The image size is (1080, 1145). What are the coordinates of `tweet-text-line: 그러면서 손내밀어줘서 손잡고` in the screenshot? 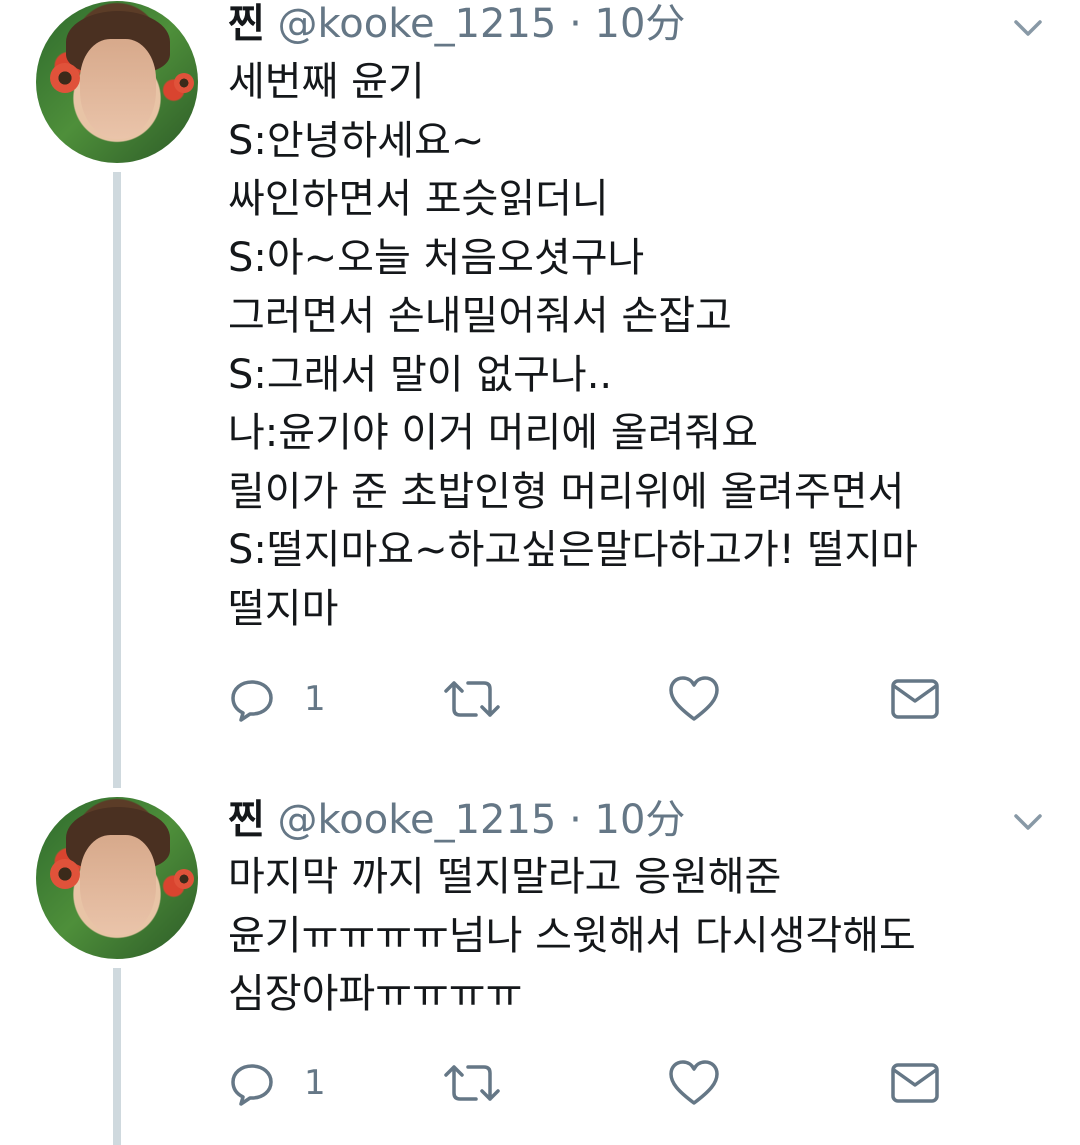 It's located at (480, 316).